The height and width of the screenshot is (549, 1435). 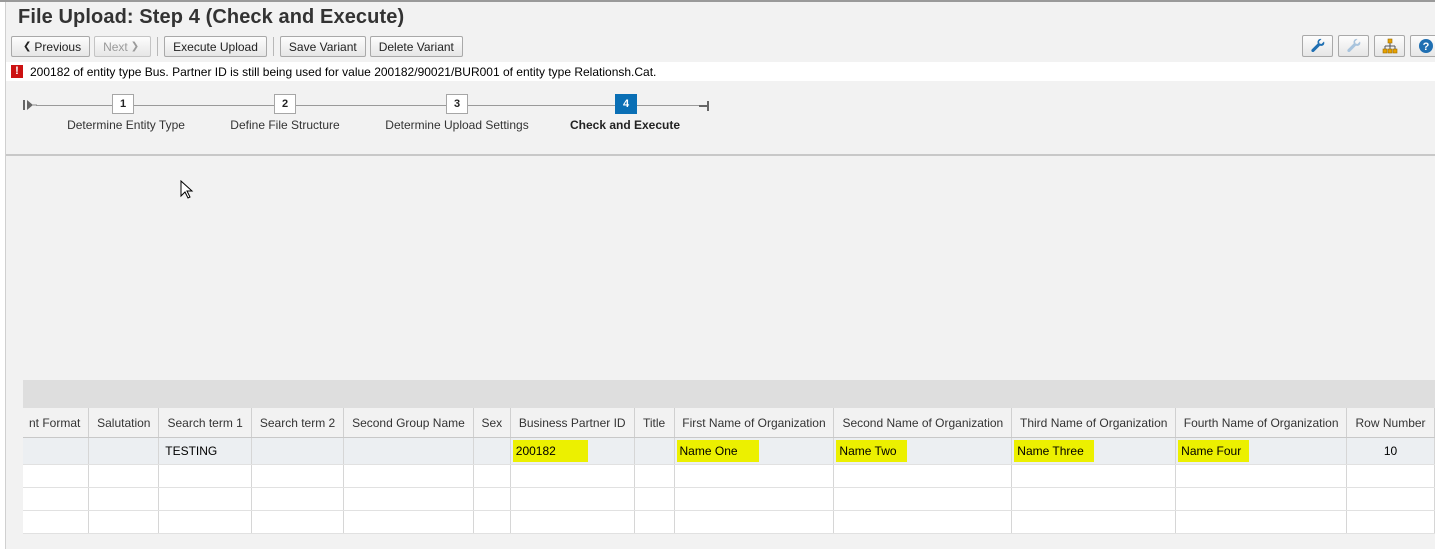 I want to click on roadmap-step-3: 3, so click(x=457, y=104).